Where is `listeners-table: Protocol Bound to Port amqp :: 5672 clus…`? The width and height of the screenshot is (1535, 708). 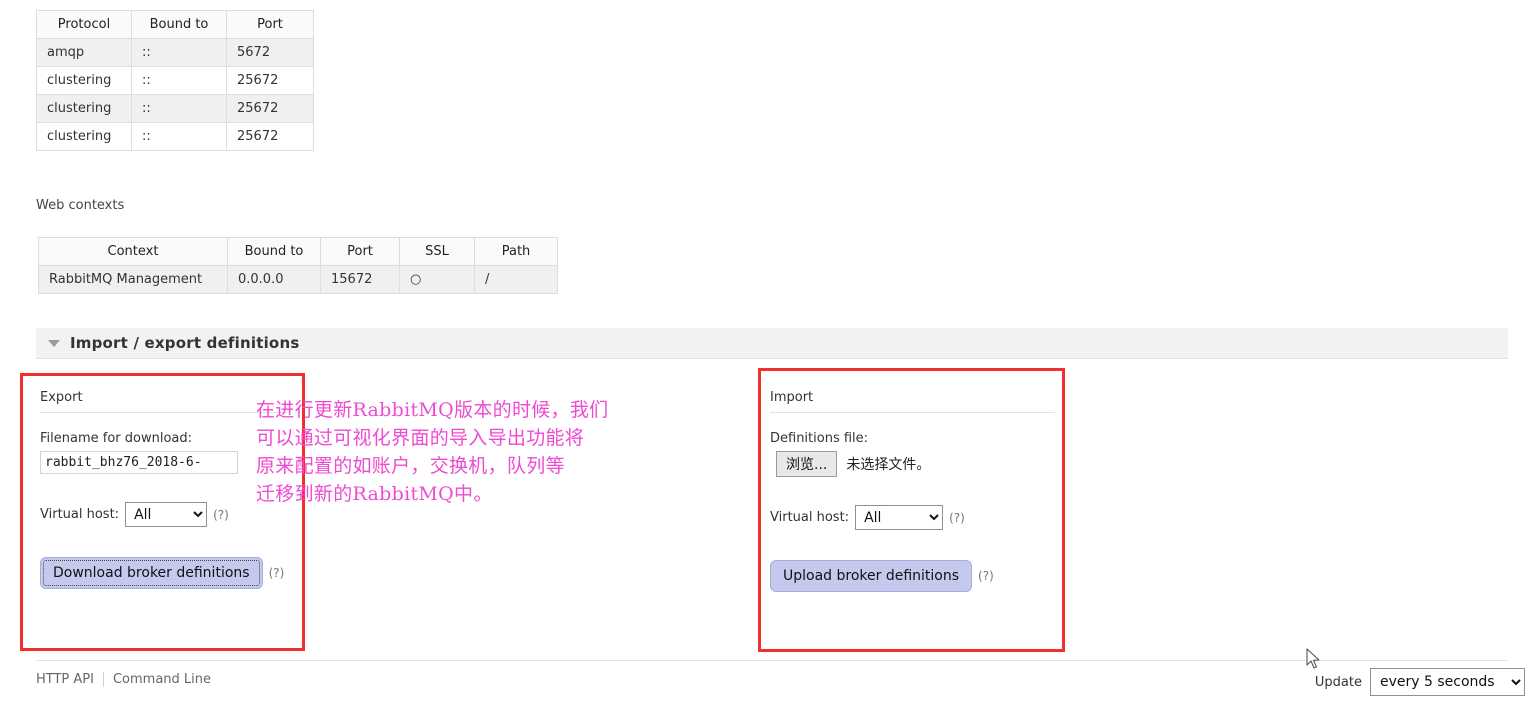
listeners-table: Protocol Bound to Port amqp :: 5672 clus… is located at coordinates (175, 80).